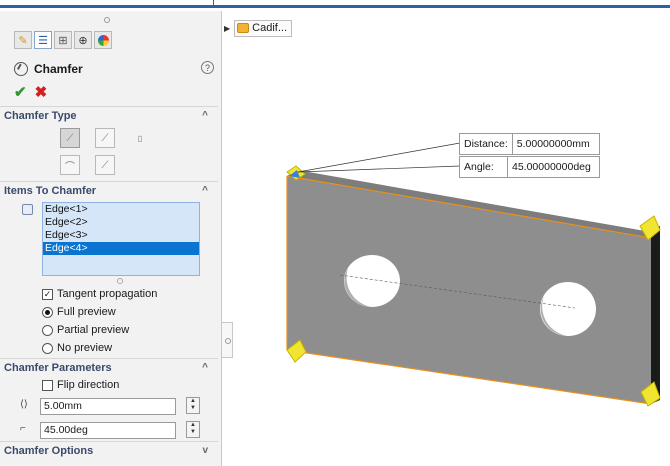 This screenshot has width=670, height=466. I want to click on expand-arrow-icon: ▶, so click(227, 28).